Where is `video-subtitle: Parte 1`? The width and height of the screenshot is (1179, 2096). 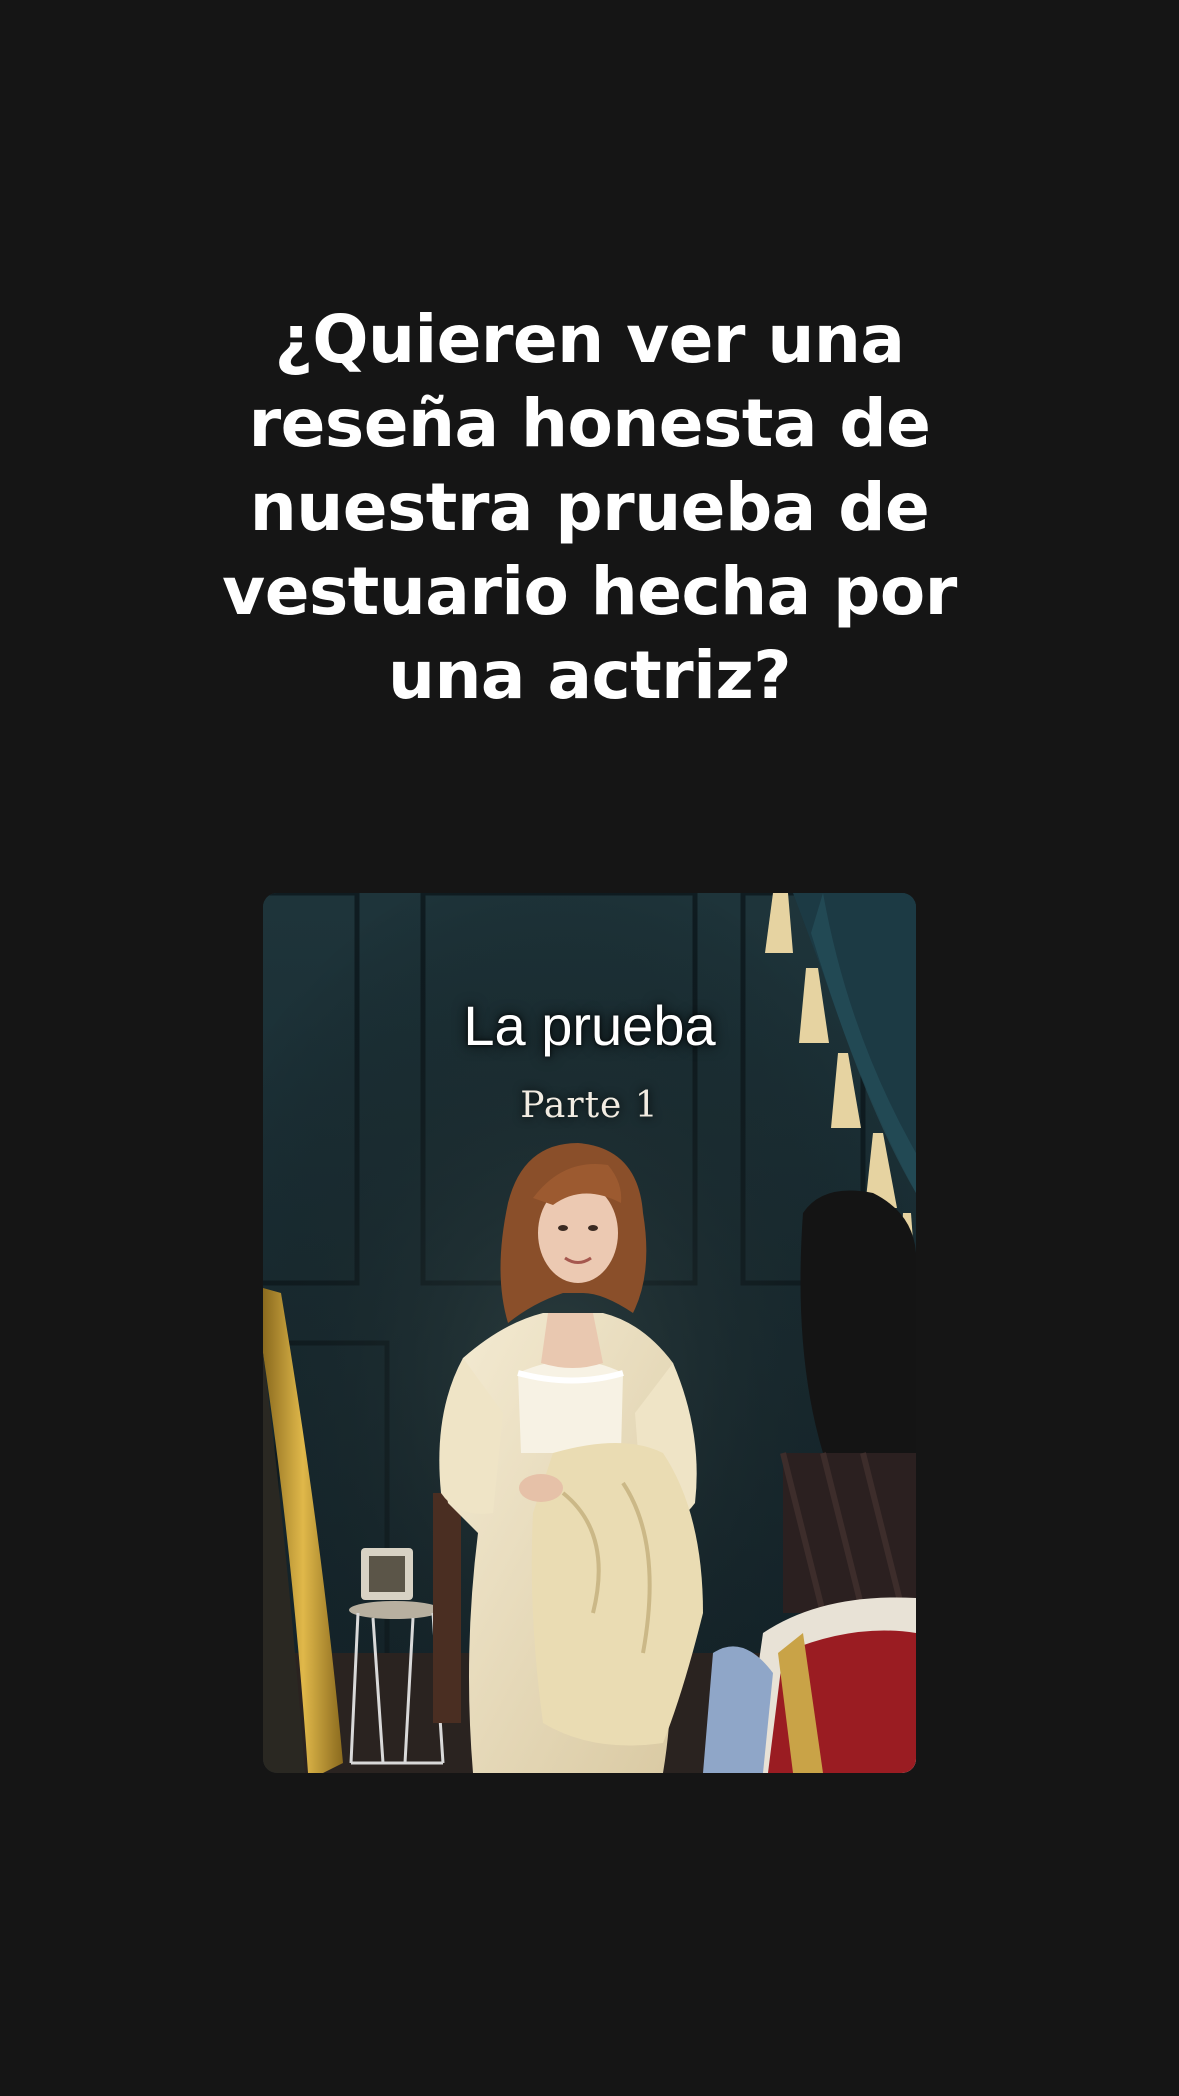 video-subtitle: Parte 1 is located at coordinates (589, 1105).